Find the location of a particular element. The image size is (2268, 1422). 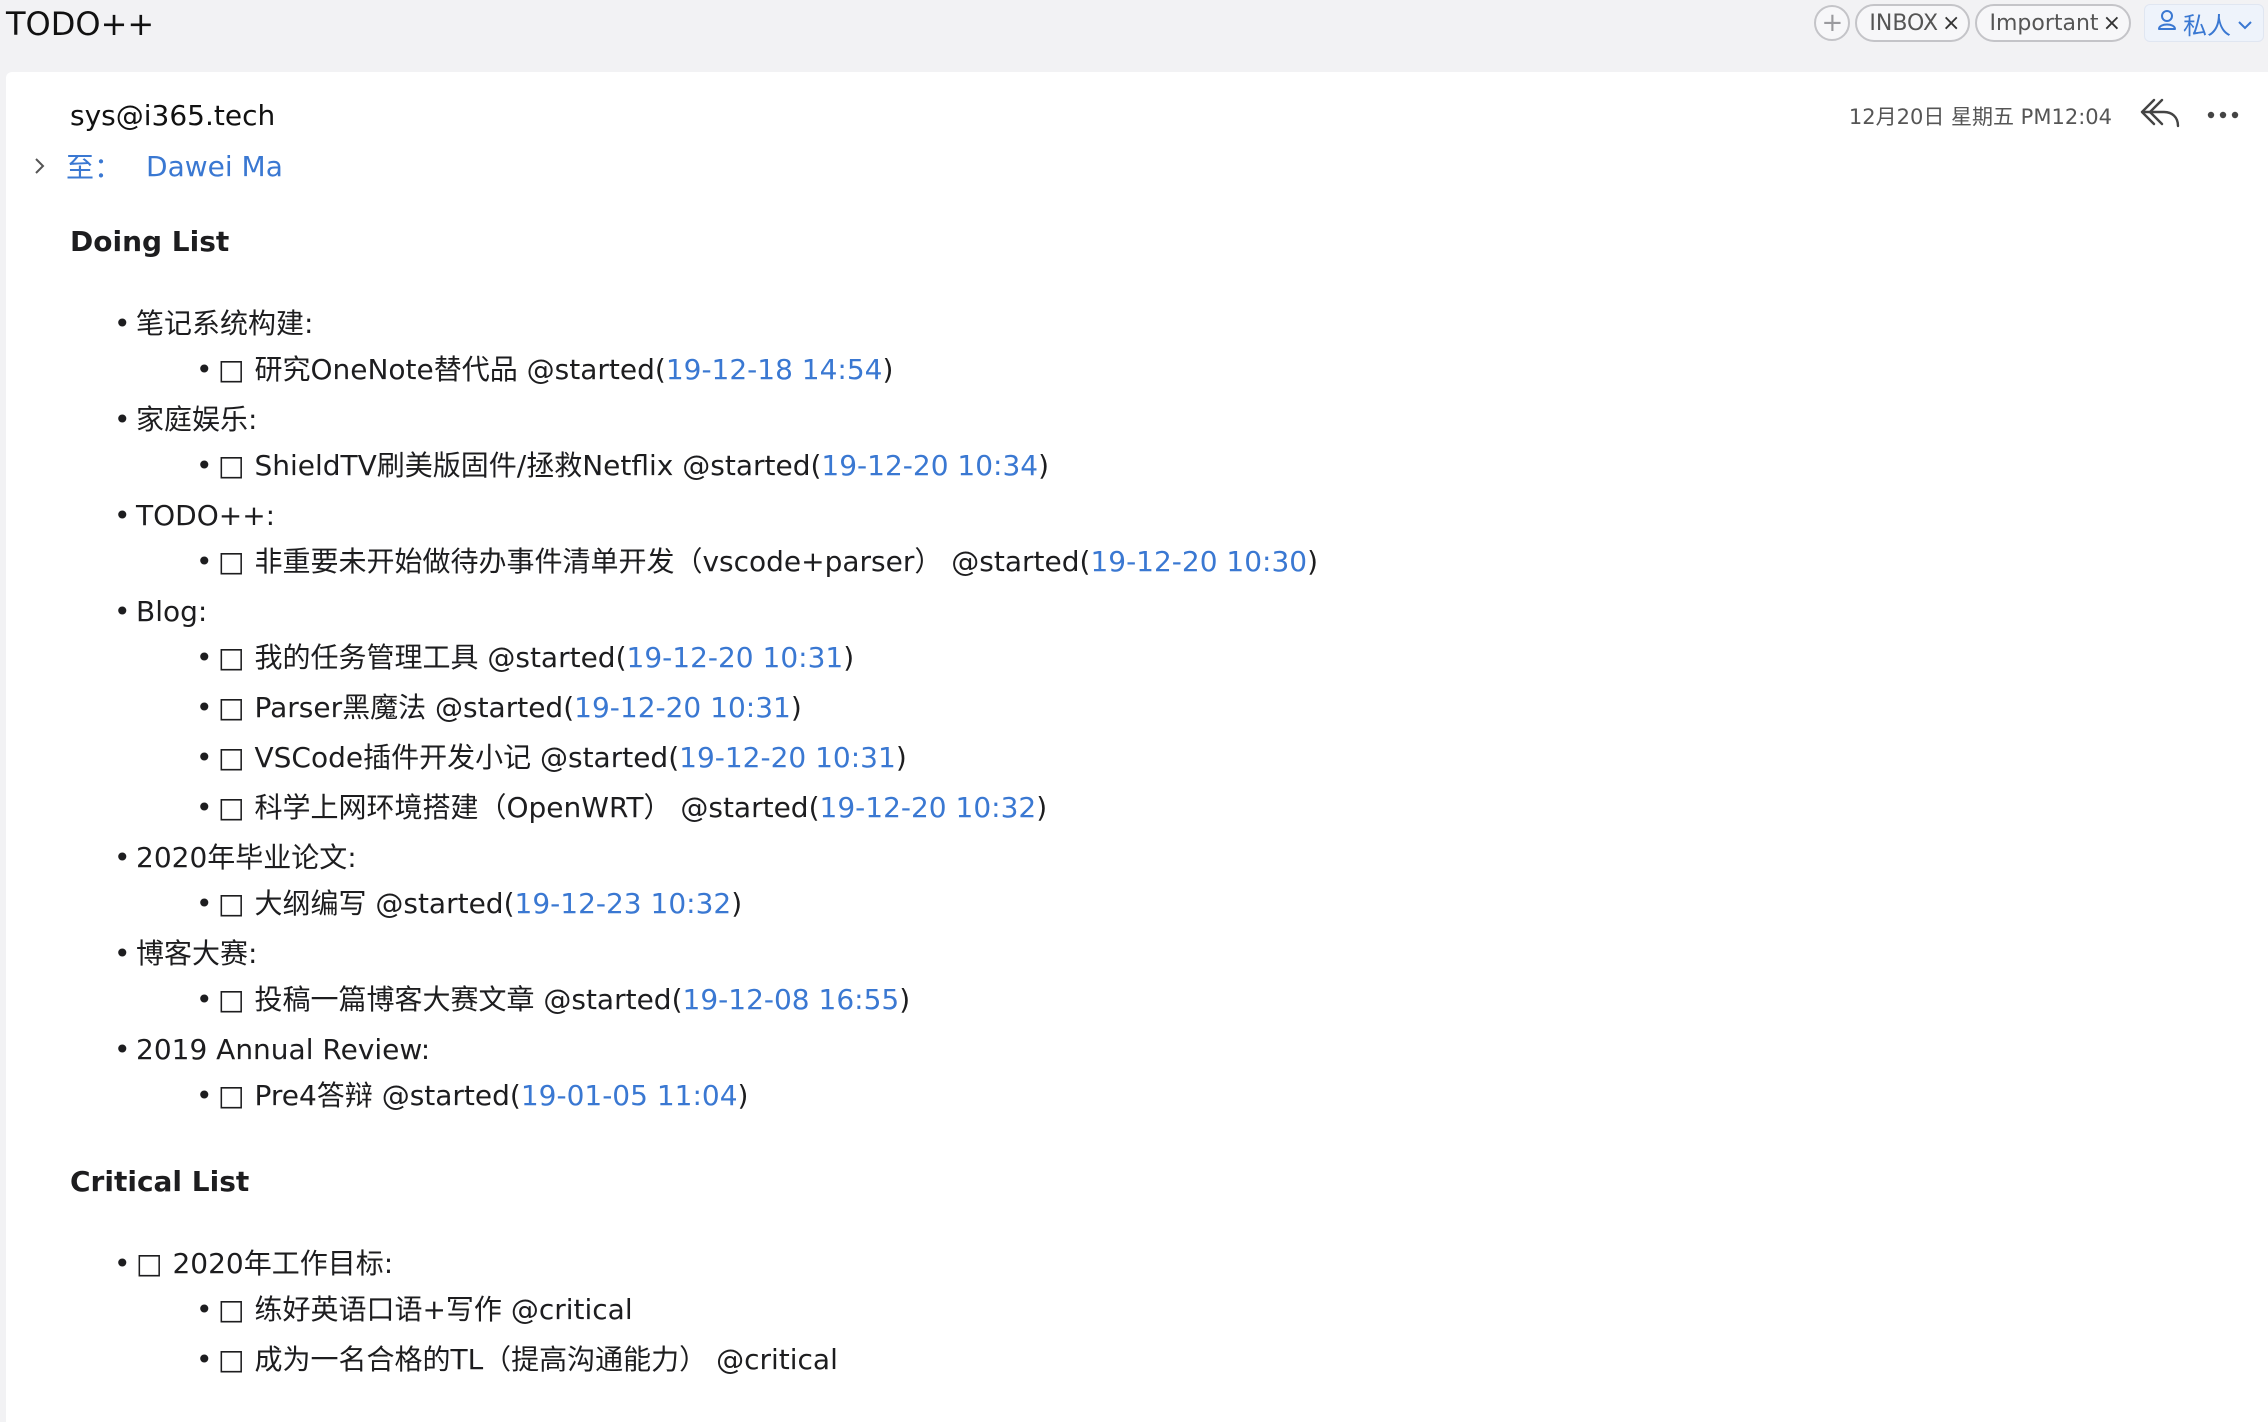

task-item: □ 投稿一篇博客大赛文章 @started(19-12-08 16:55) is located at coordinates (727, 1000).